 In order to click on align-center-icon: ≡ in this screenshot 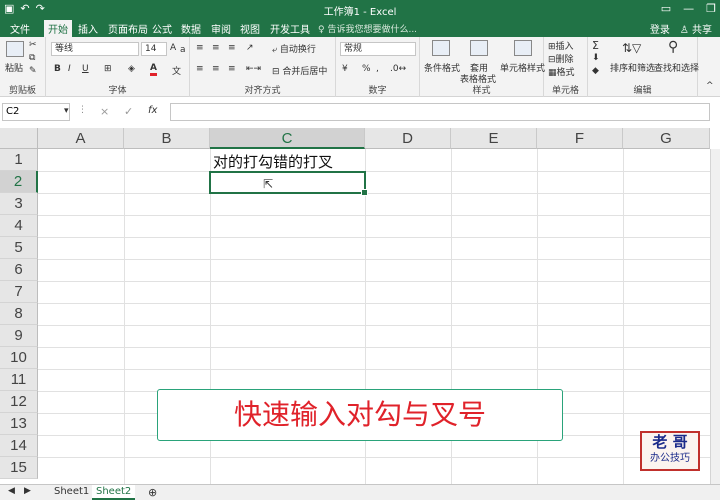, I will do `click(216, 69)`.